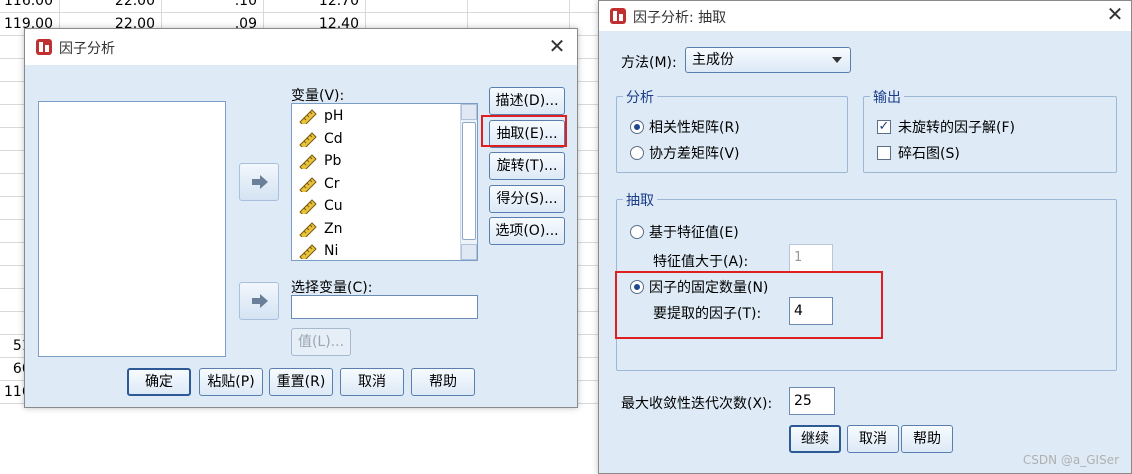  Describe the element at coordinates (637, 232) in the screenshot. I see `eigenvalue-radio` at that location.